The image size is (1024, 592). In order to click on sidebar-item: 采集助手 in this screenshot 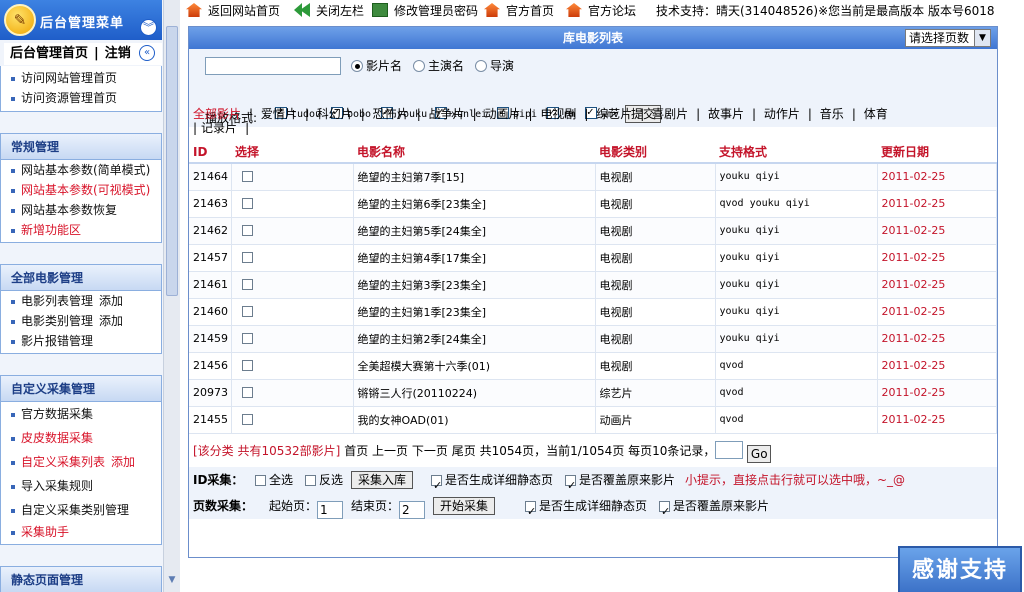, I will do `click(81, 532)`.